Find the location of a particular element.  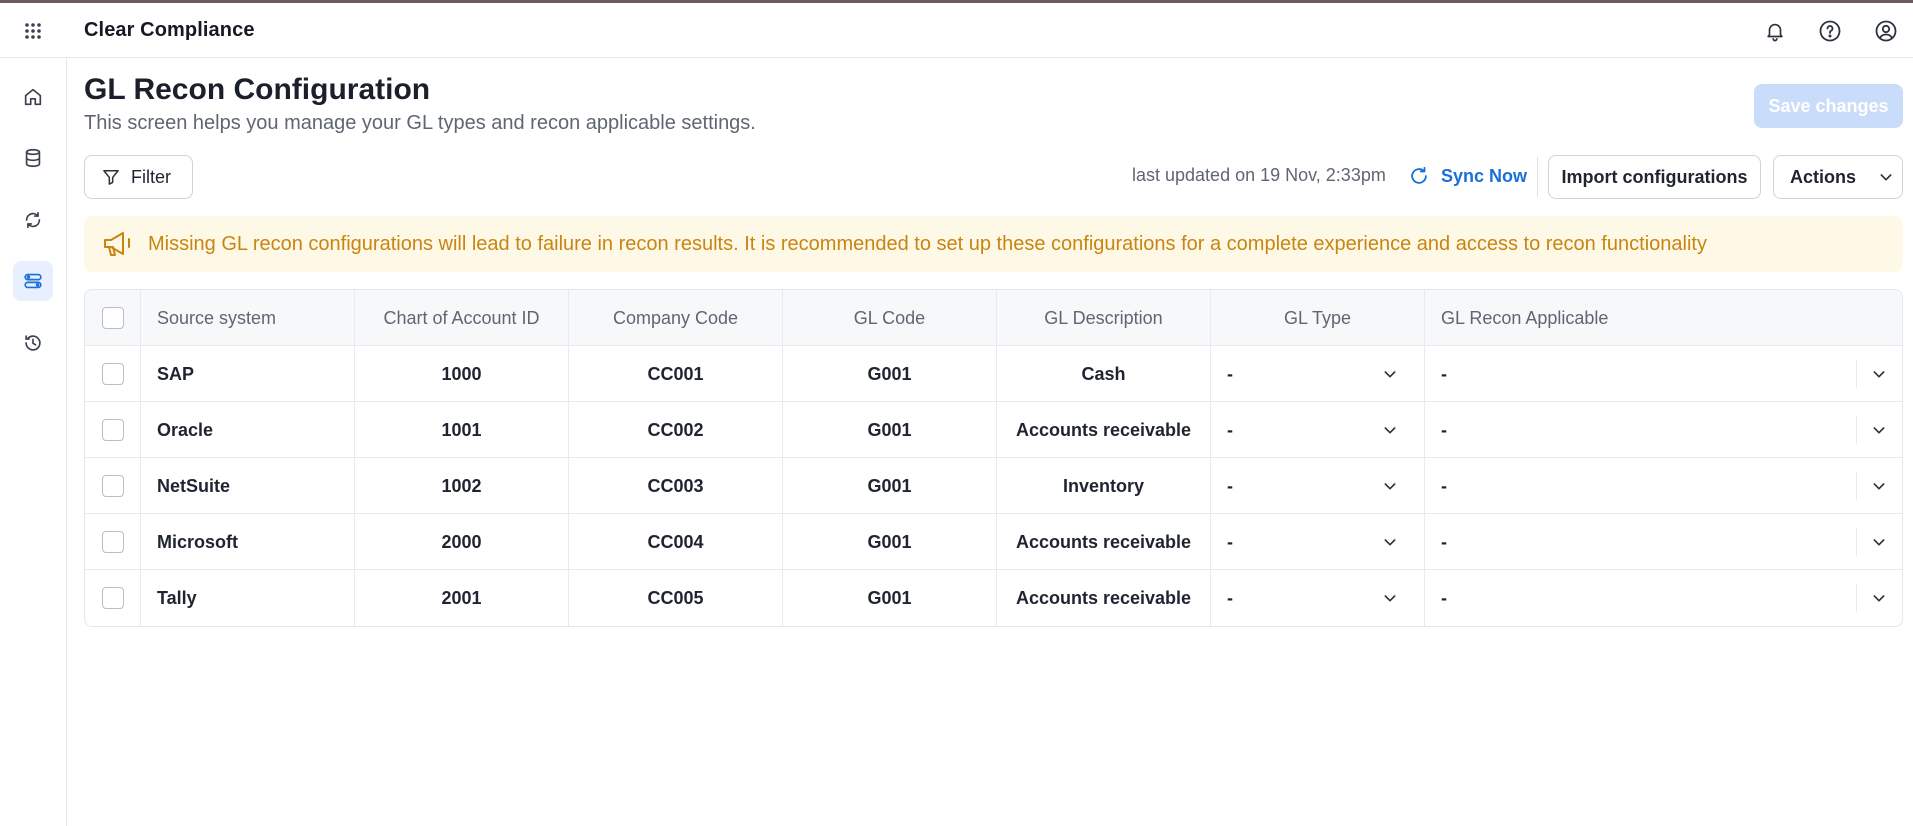

table-row: Oracle 1001 CC002 G001 Accounts receivable - - is located at coordinates (993, 430).